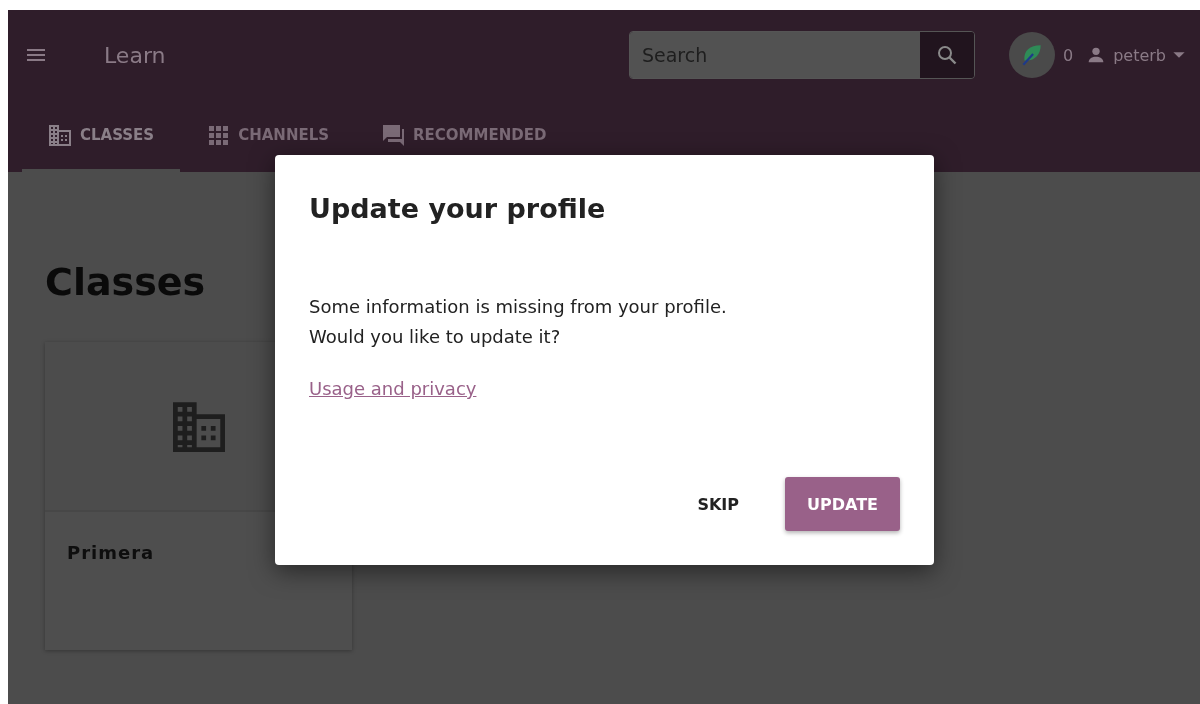 The image size is (1200, 704). What do you see at coordinates (1068, 55) in the screenshot?
I see `points-count: 0` at bounding box center [1068, 55].